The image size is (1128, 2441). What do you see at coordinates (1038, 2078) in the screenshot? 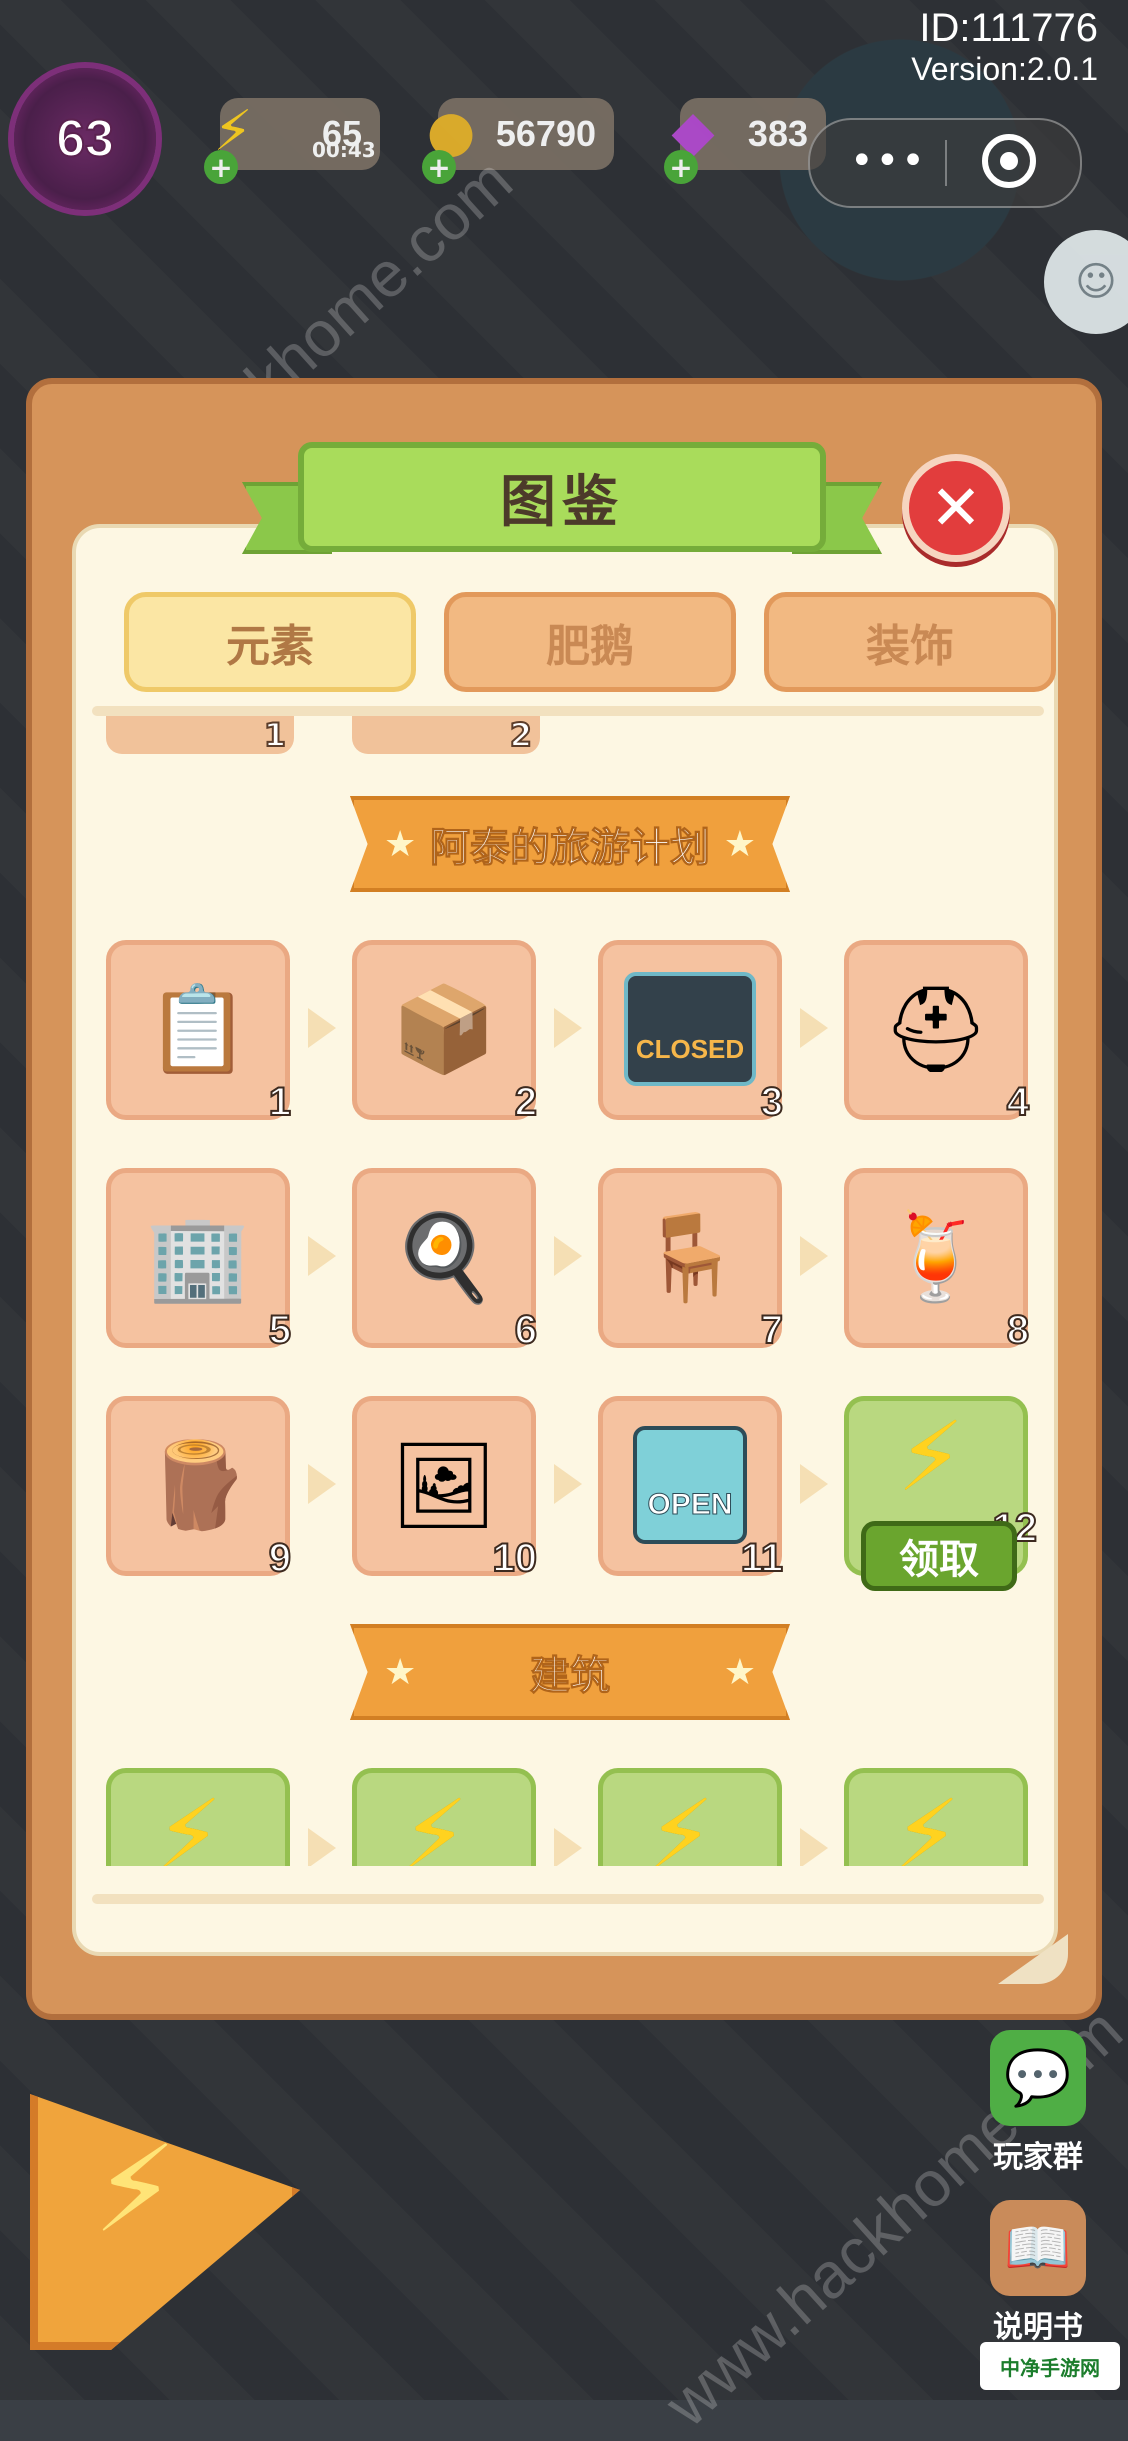
I see `group-chat-icon: 💬` at bounding box center [1038, 2078].